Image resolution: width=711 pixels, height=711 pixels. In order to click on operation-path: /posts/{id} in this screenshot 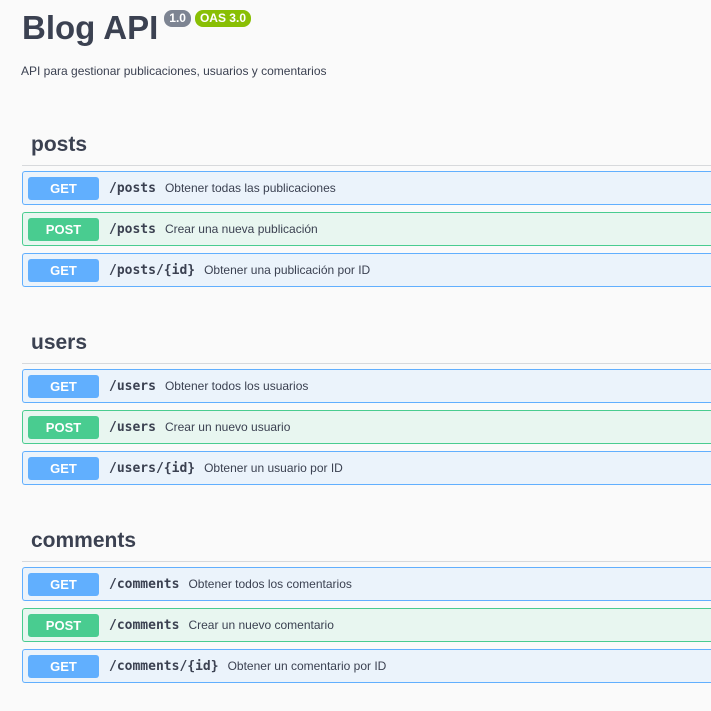, I will do `click(152, 270)`.